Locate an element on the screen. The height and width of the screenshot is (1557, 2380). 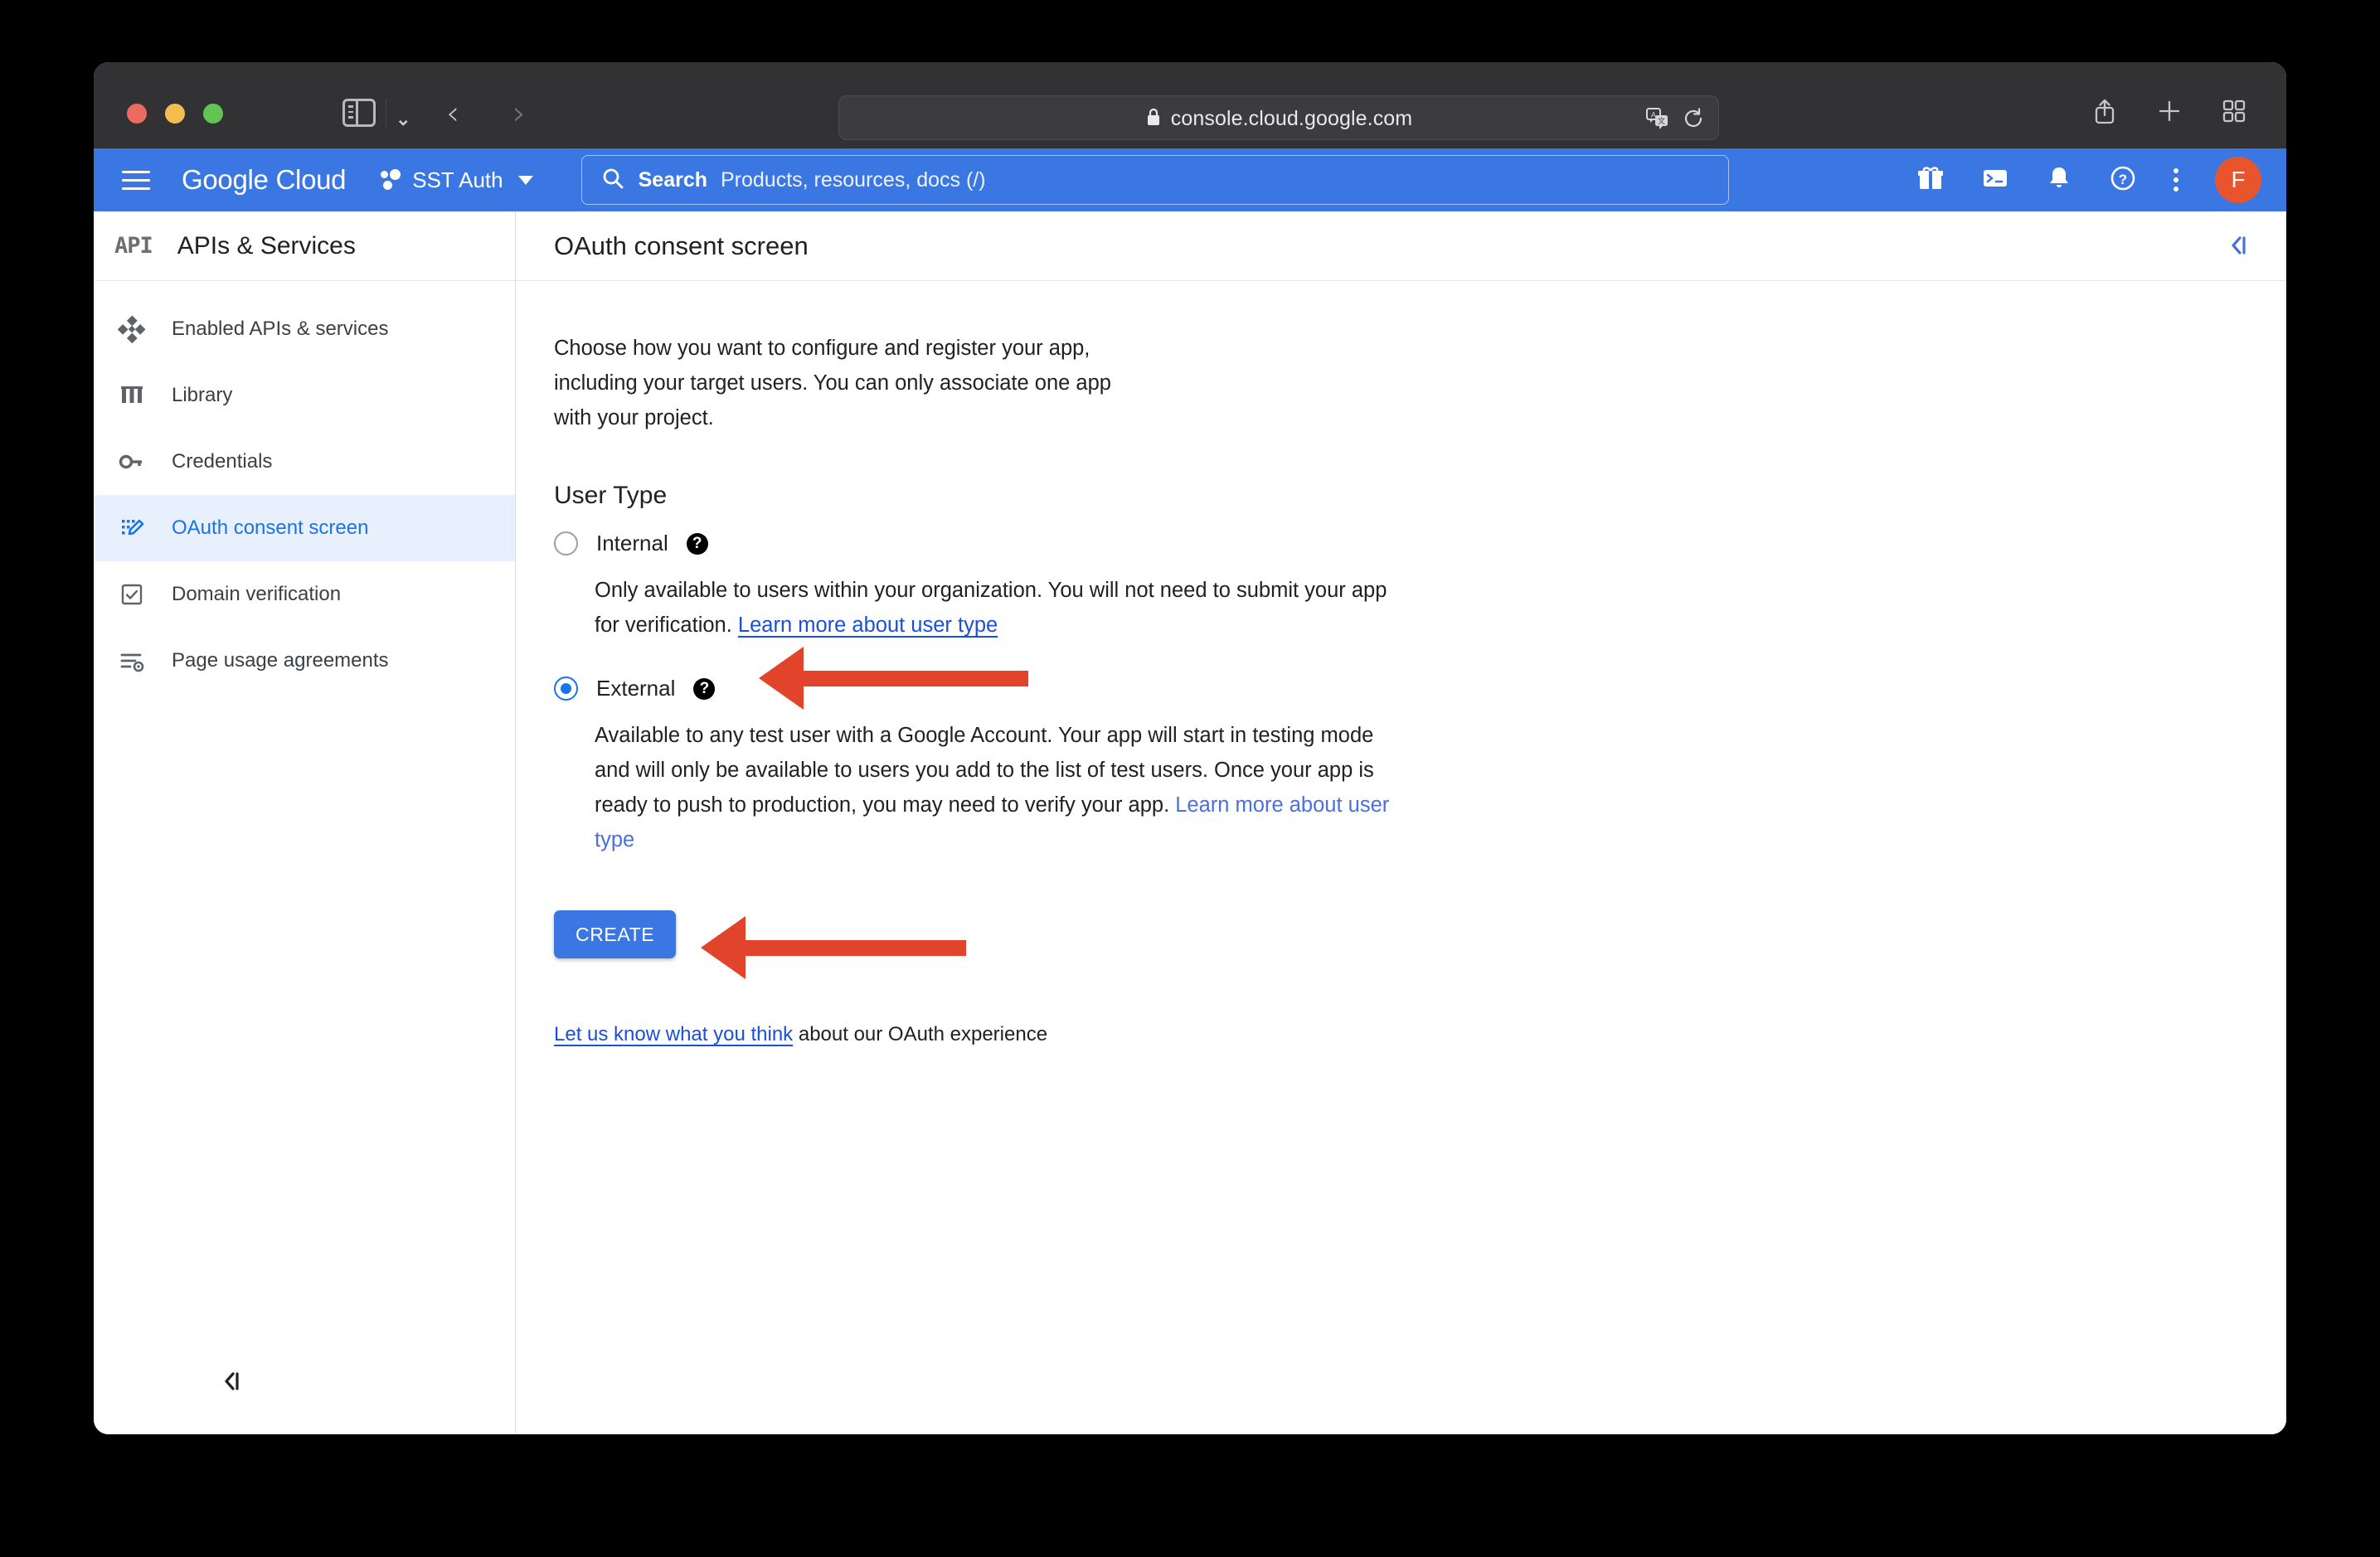
sidebar-item-credentials: Credentials is located at coordinates (304, 462).